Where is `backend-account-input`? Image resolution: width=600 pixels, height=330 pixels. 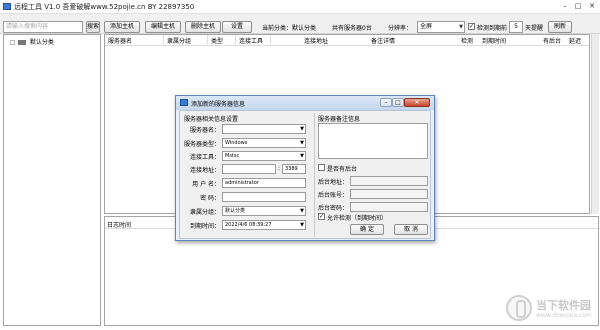 backend-account-input is located at coordinates (389, 194).